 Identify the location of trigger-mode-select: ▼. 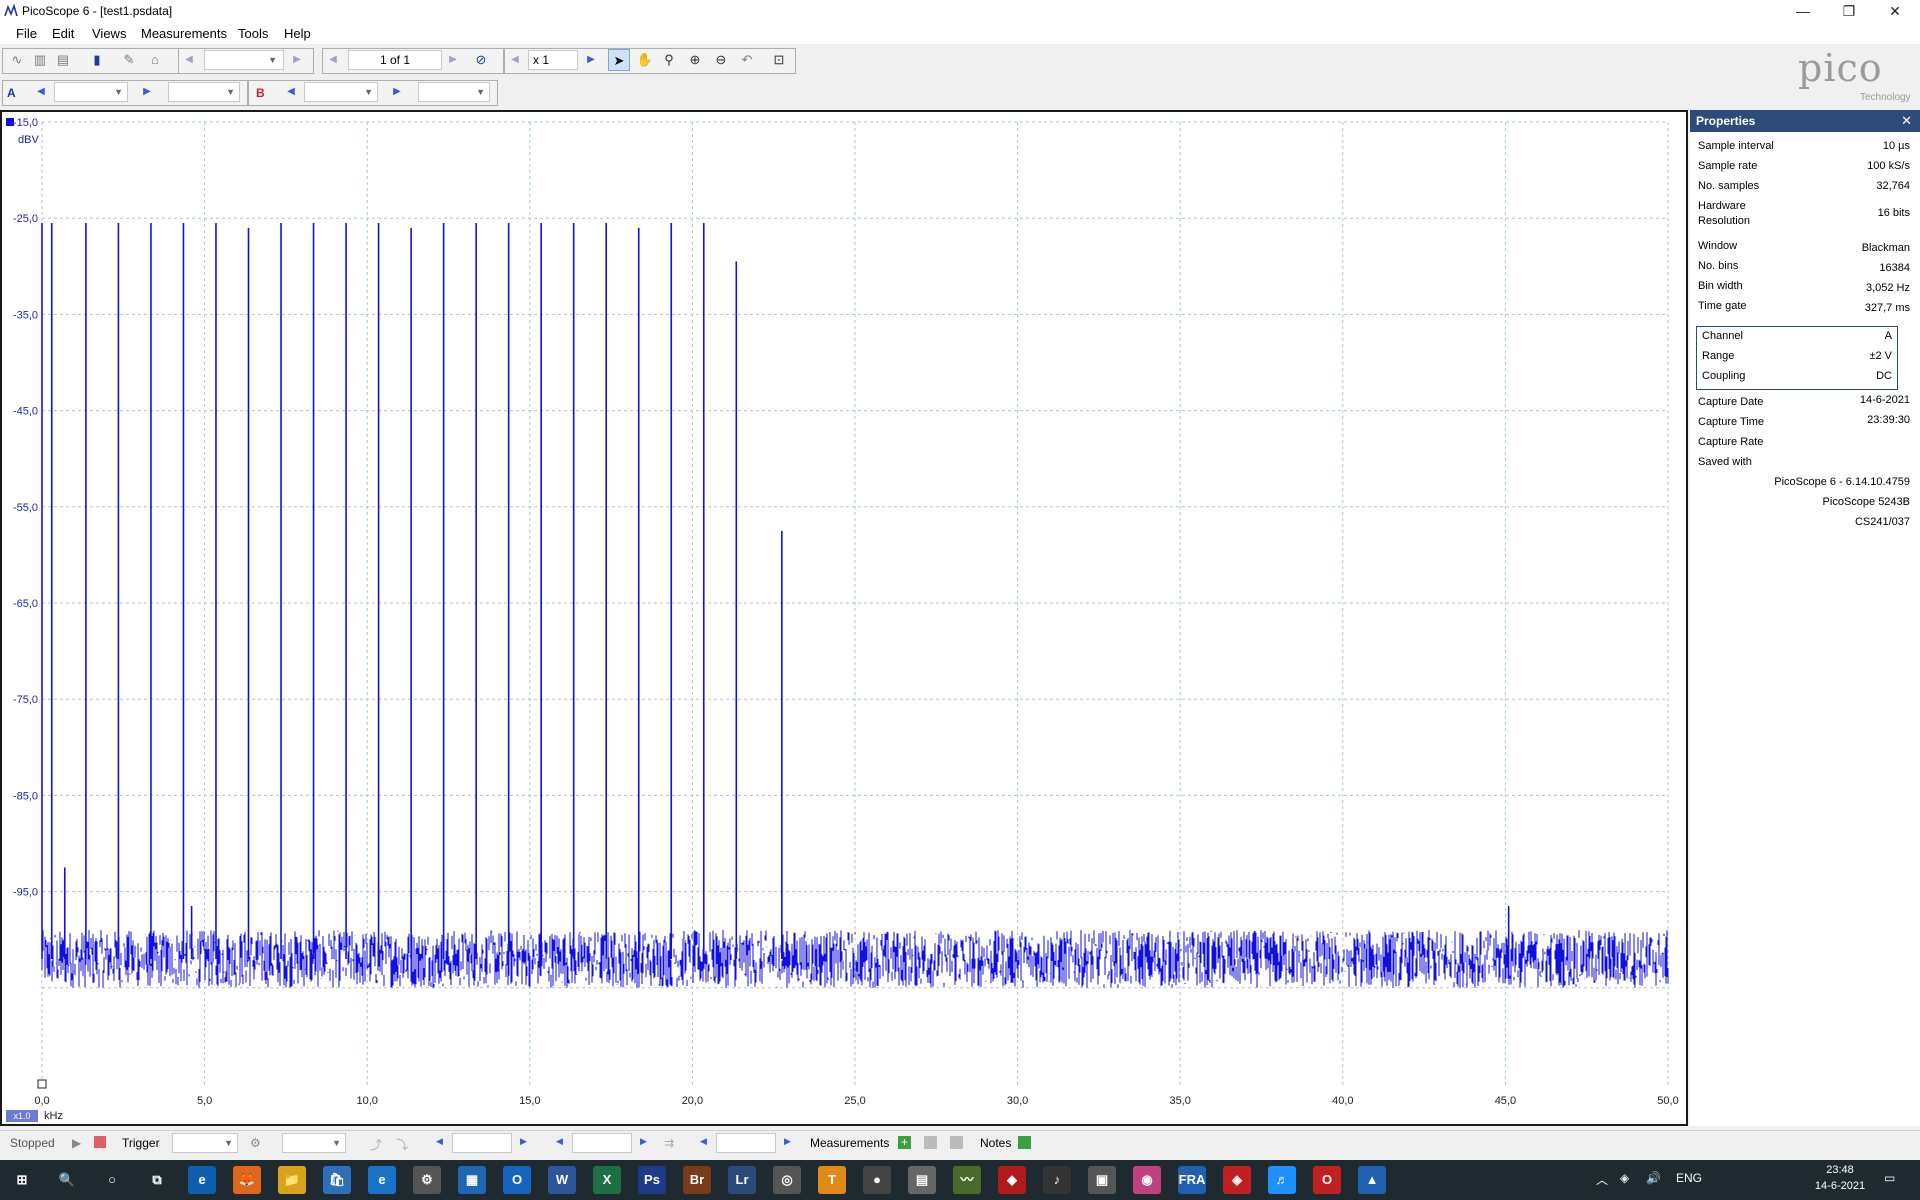
(205, 1143).